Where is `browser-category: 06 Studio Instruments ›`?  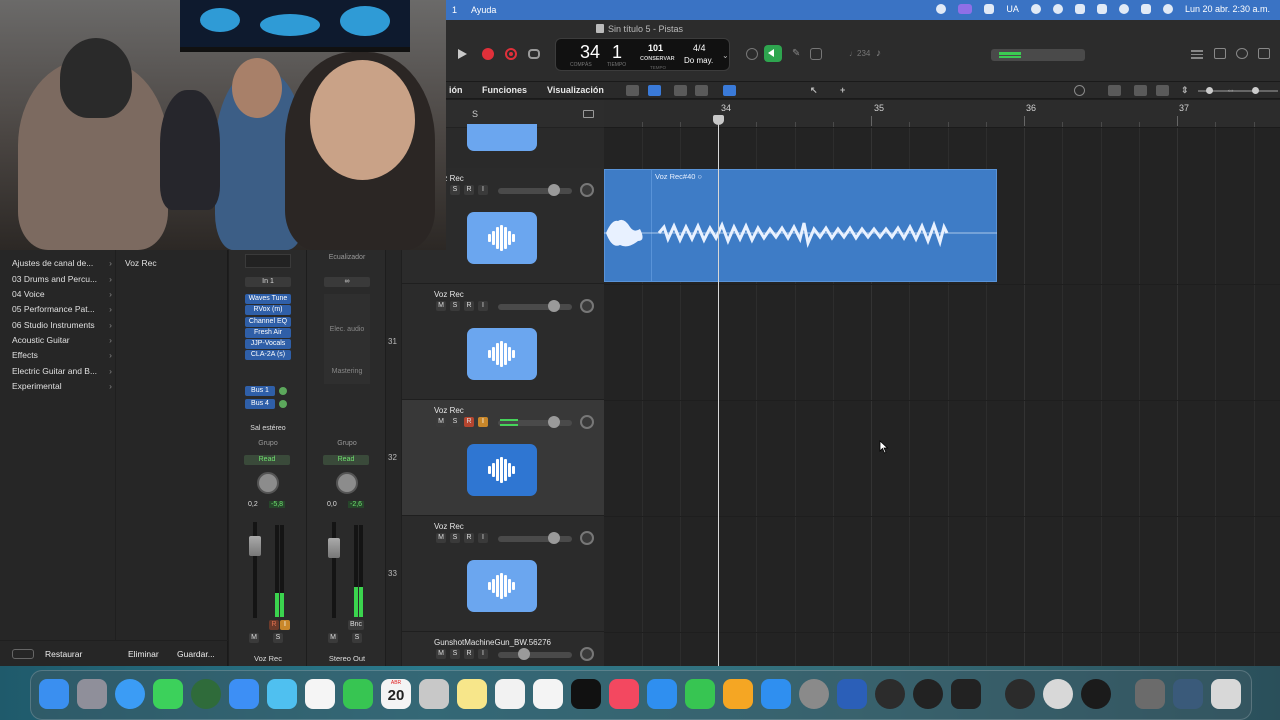
browser-category: 06 Studio Instruments › is located at coordinates (62, 325).